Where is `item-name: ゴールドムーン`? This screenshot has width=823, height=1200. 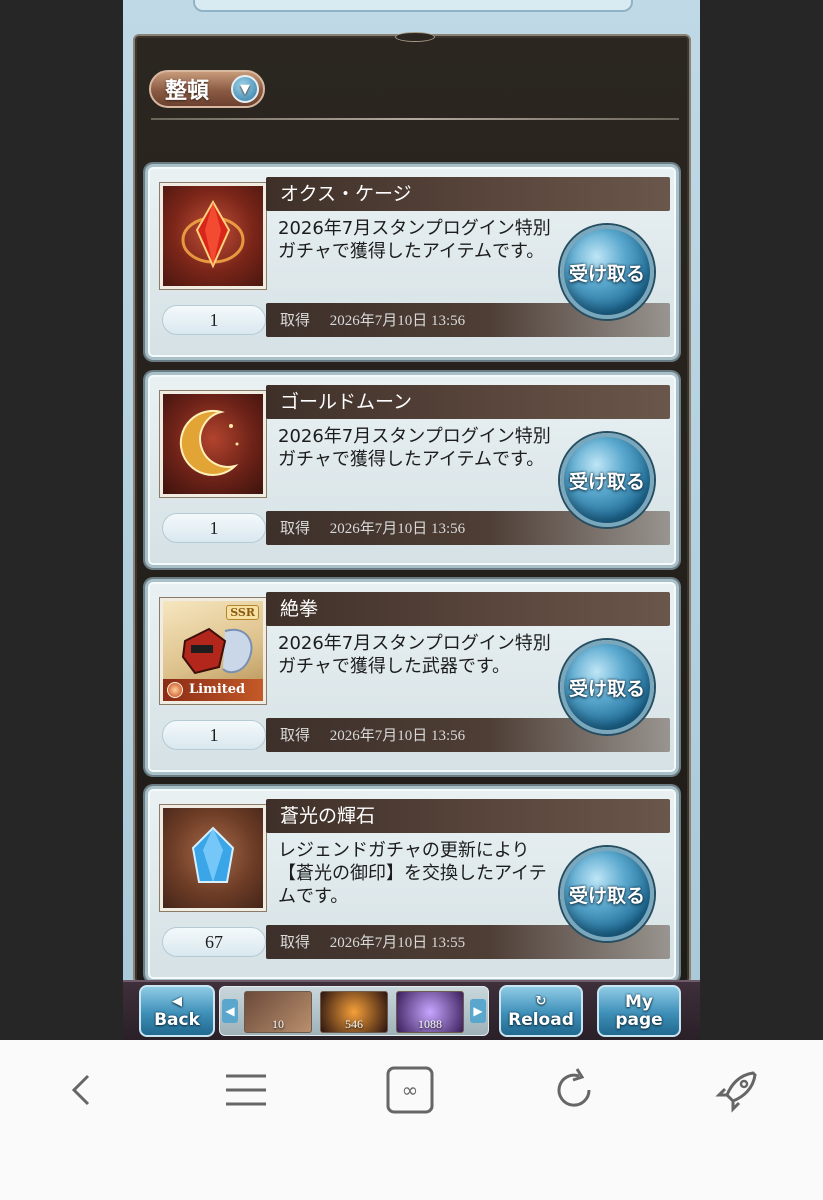 item-name: ゴールドムーン is located at coordinates (468, 402).